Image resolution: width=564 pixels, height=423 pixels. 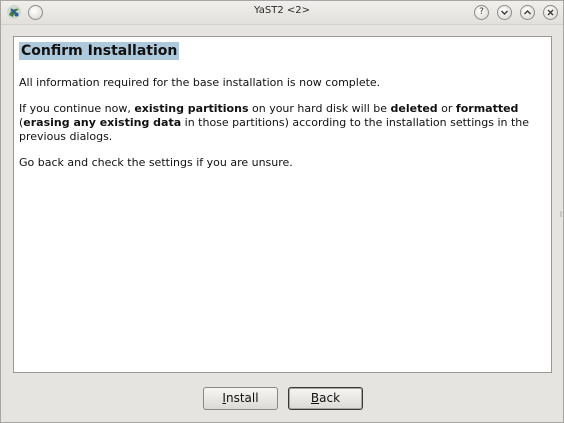 I want to click on close-icon, so click(x=550, y=12).